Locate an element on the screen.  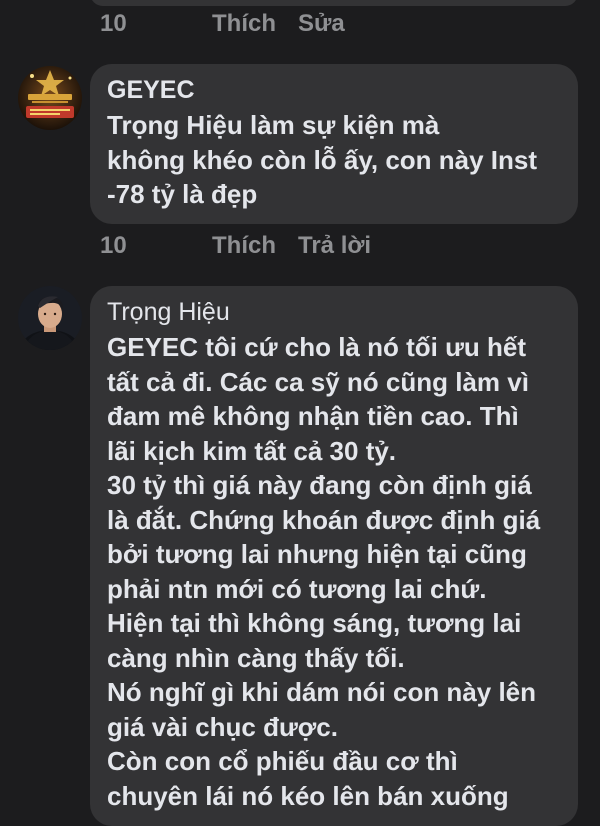
comment-text-line: GEYEC tôi cứ cho là nó tối ưu hết is located at coordinates (317, 347).